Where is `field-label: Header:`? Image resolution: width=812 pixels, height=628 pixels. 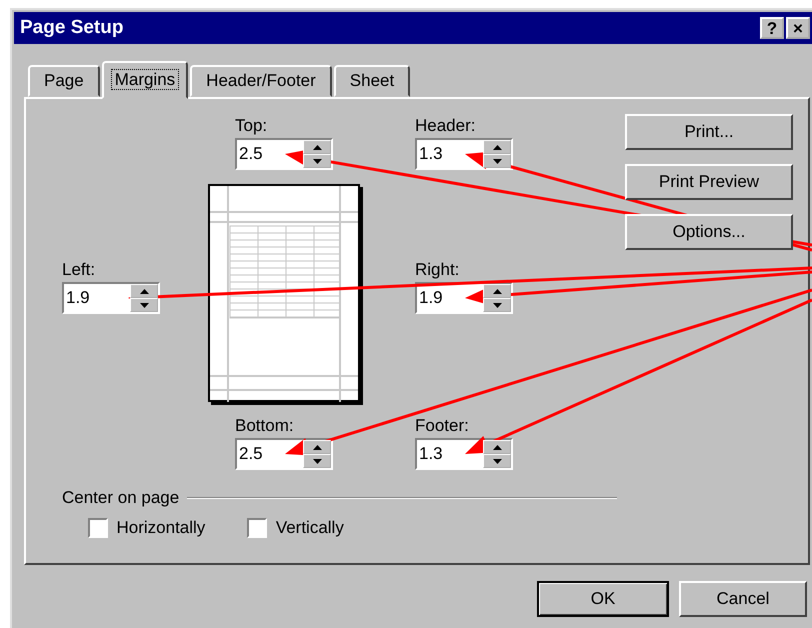 field-label: Header: is located at coordinates (445, 125).